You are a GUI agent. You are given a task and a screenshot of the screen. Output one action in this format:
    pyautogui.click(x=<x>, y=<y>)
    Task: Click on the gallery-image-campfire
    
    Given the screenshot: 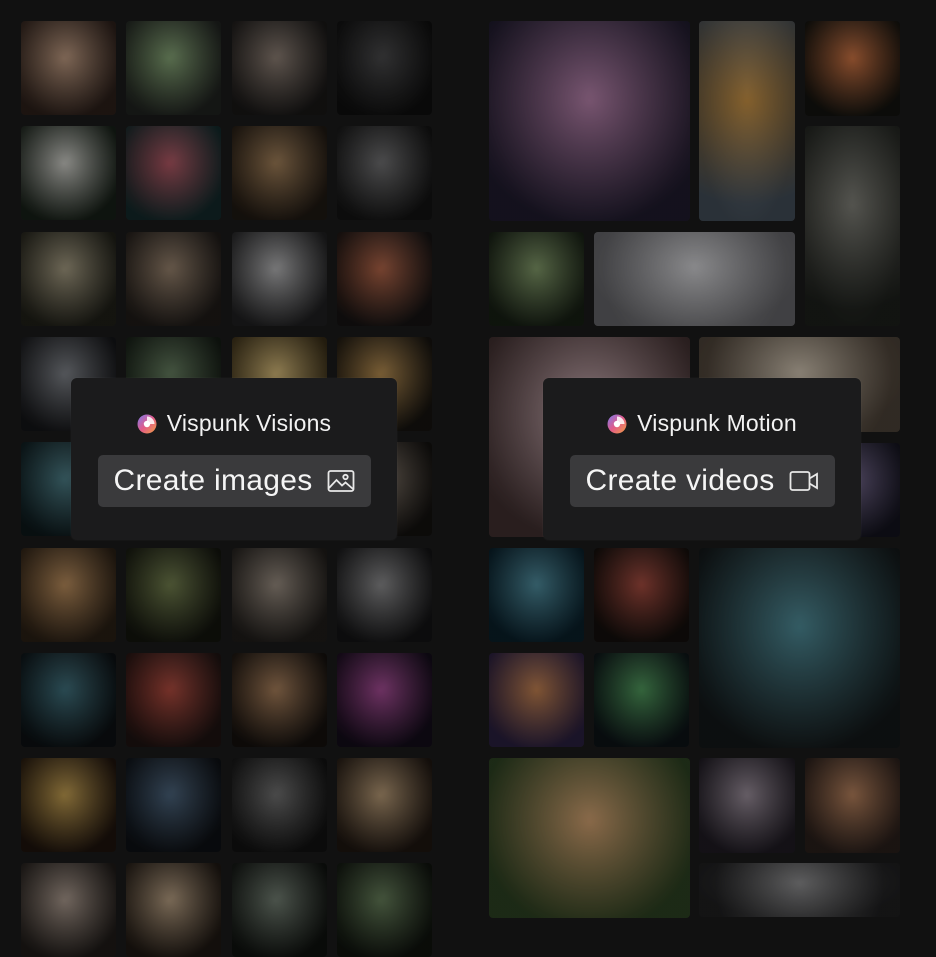 What is the action you would take?
    pyautogui.click(x=852, y=68)
    